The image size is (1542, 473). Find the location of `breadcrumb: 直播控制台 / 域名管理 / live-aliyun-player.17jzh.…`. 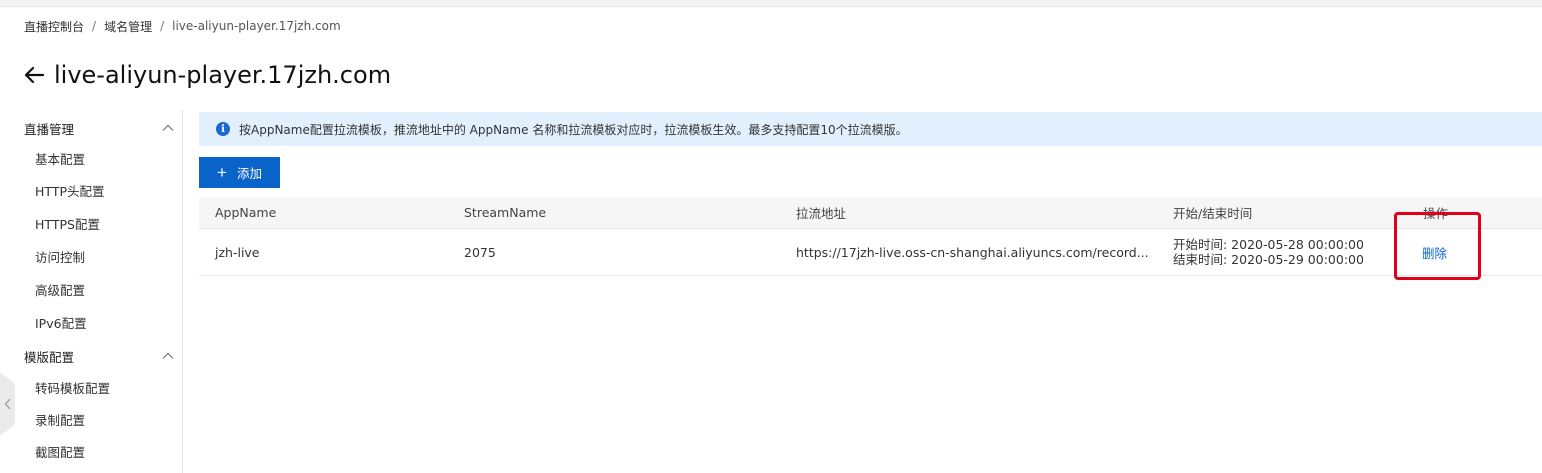

breadcrumb: 直播控制台 / 域名管理 / live-aliyun-player.17jzh.… is located at coordinates (182, 26).